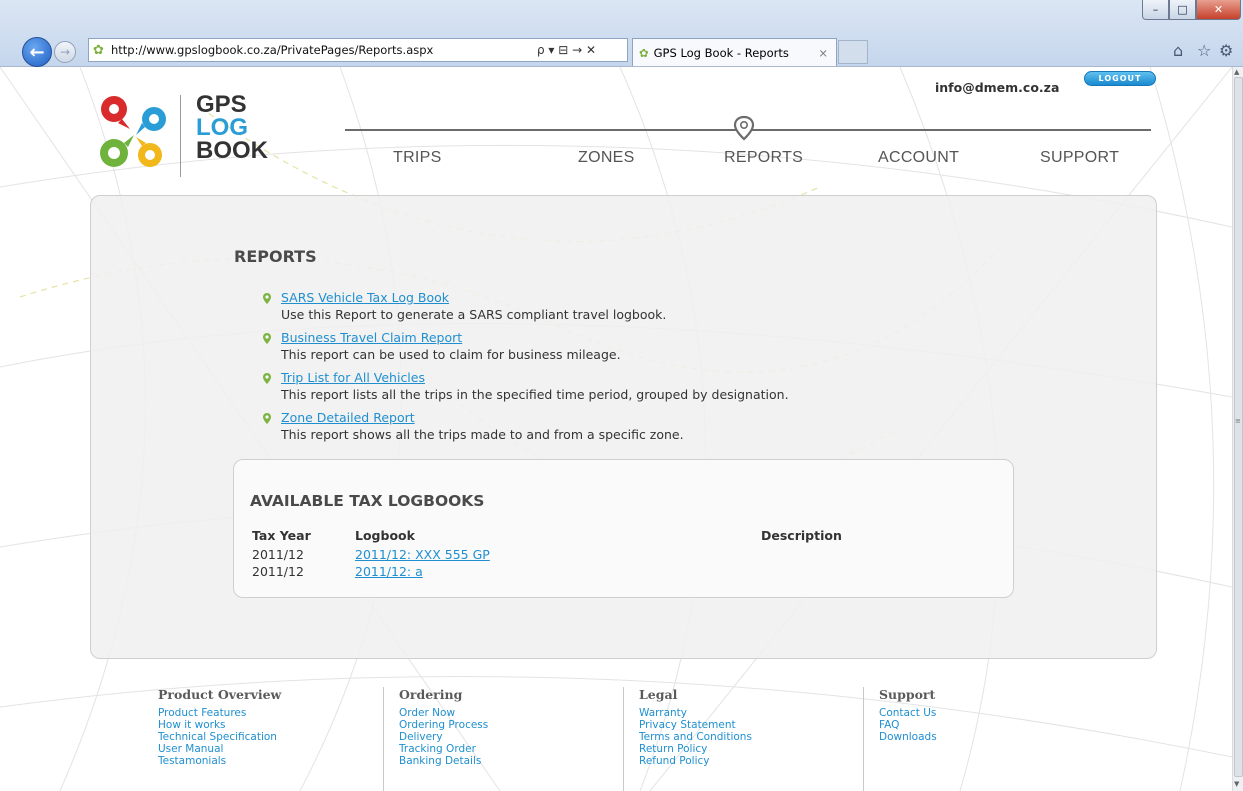  Describe the element at coordinates (1120, 78) in the screenshot. I see `logout-button: LOGOUT` at that location.